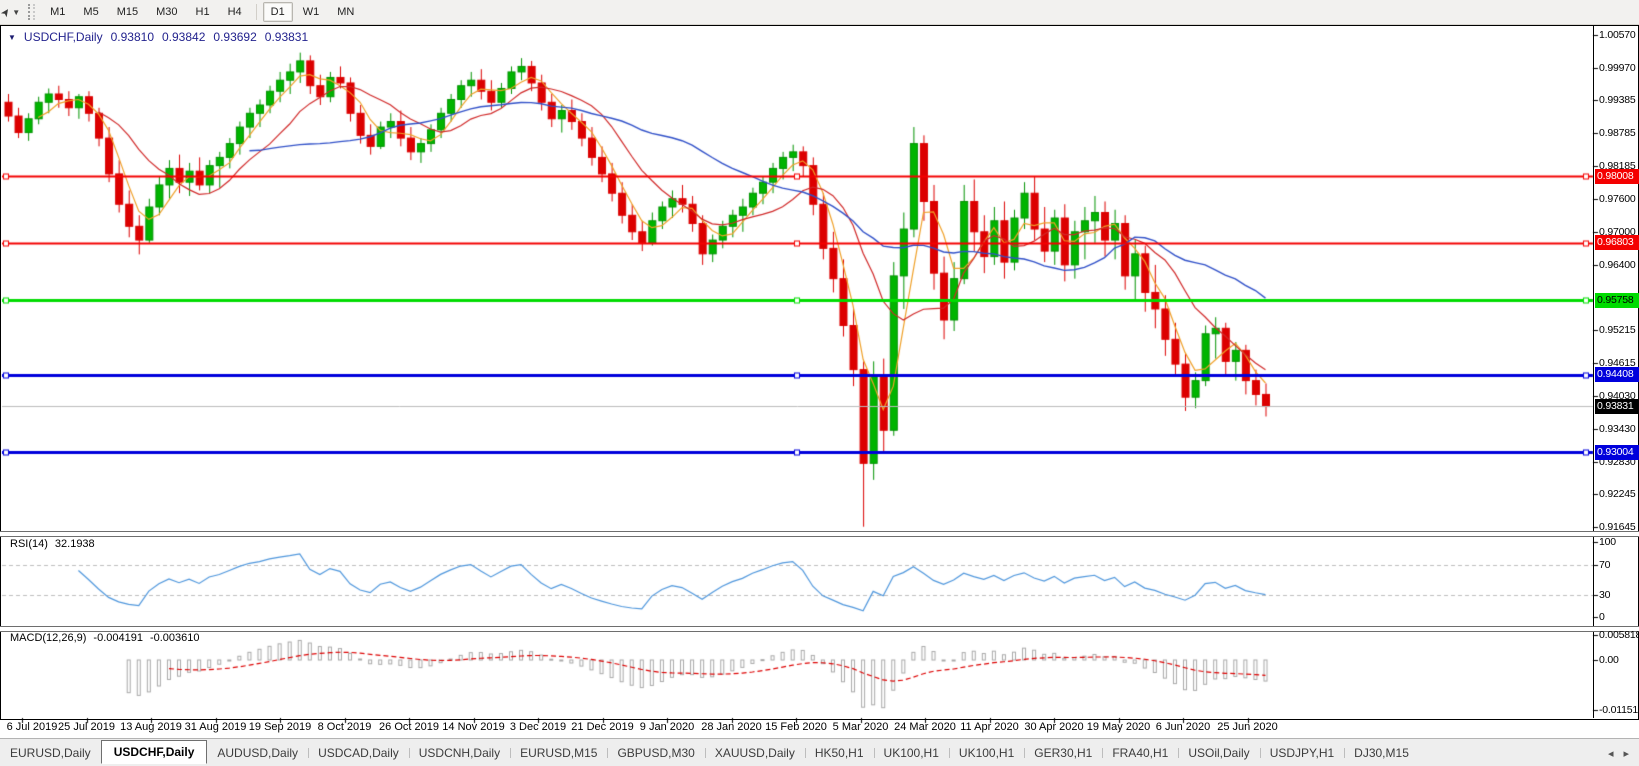 The height and width of the screenshot is (766, 1639). What do you see at coordinates (754, 753) in the screenshot?
I see `tab-xauusd-daily: XAUUSD,Daily` at bounding box center [754, 753].